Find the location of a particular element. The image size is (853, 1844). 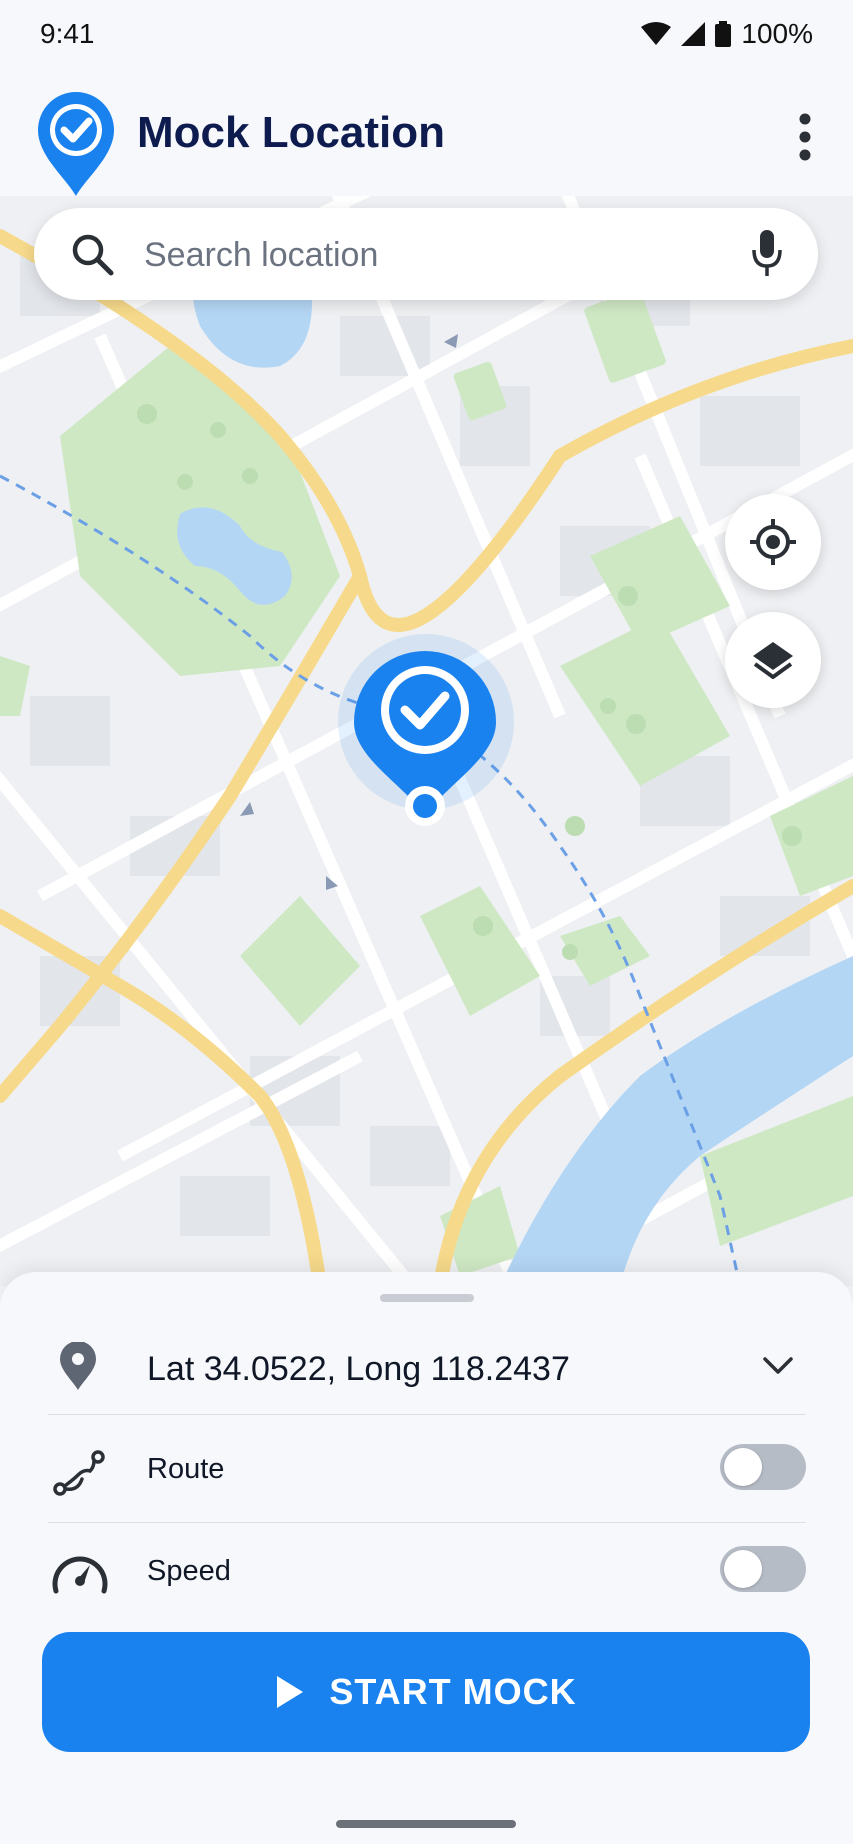

my-location-icon is located at coordinates (773, 542).